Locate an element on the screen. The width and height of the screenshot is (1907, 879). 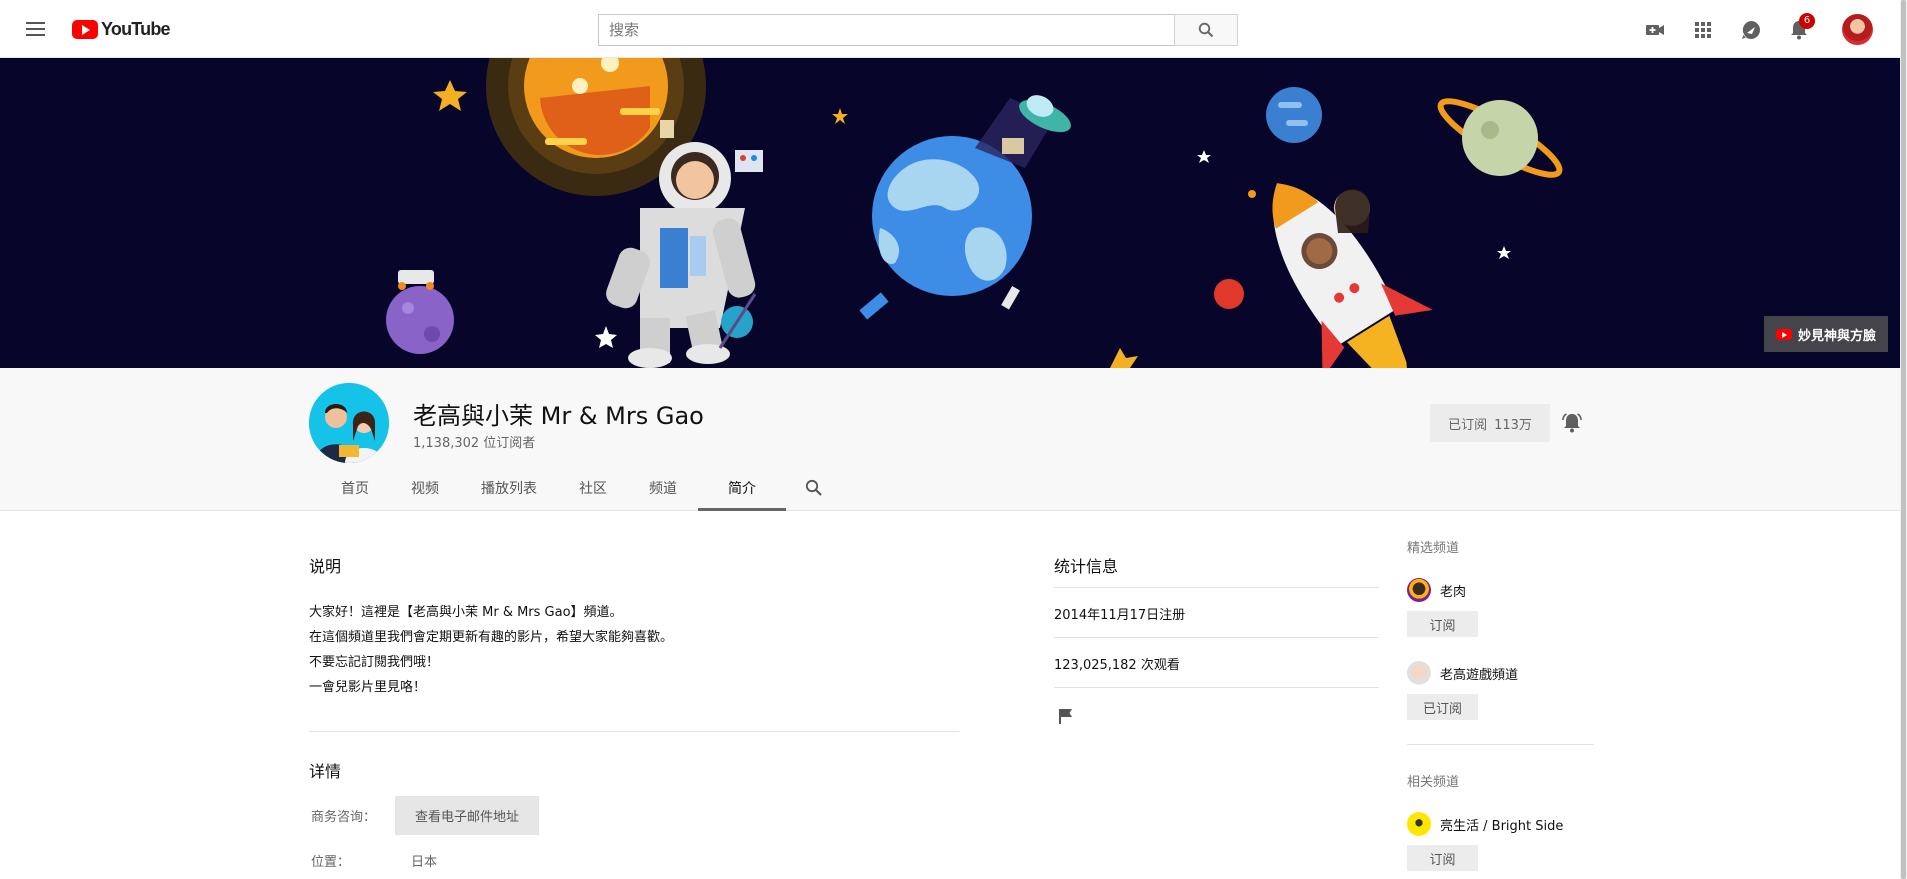
create-video-icon is located at coordinates (1655, 30).